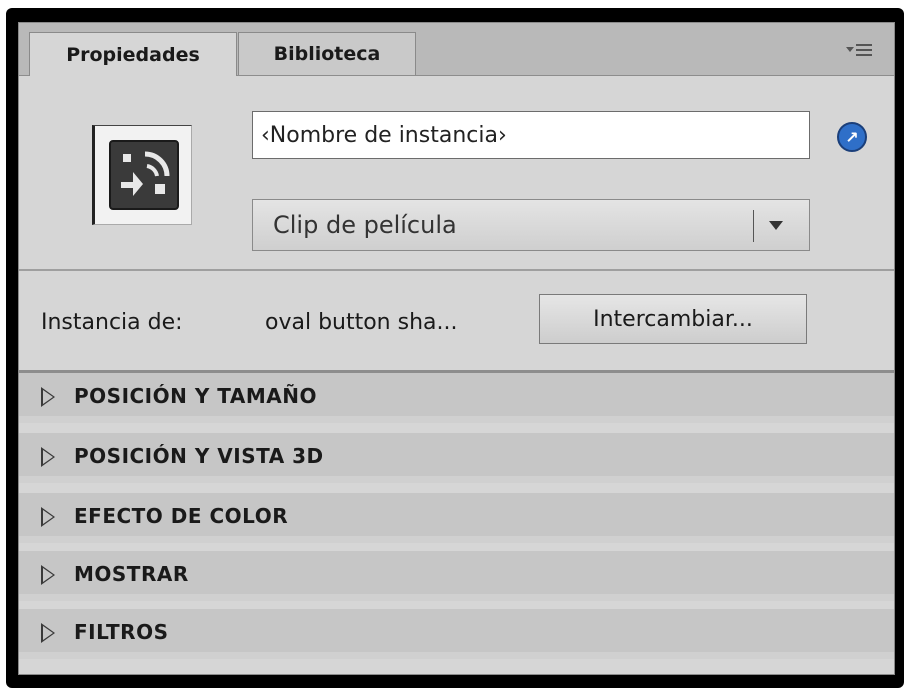 This screenshot has height=695, width=913. Describe the element at coordinates (863, 52) in the screenshot. I see `panel-menu-icon` at that location.